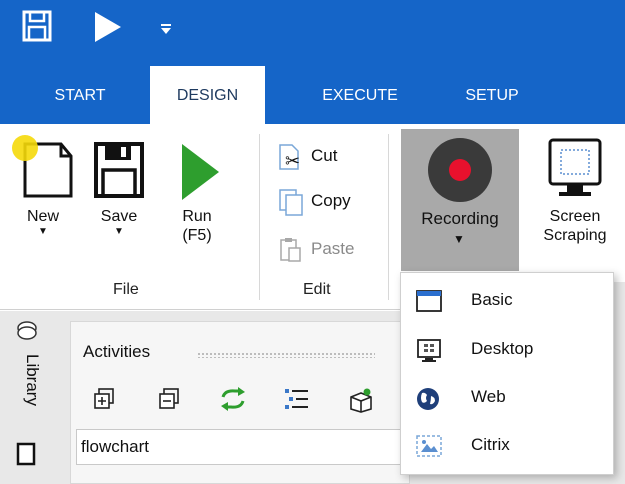  Describe the element at coordinates (200, 172) in the screenshot. I see `play-icon` at that location.